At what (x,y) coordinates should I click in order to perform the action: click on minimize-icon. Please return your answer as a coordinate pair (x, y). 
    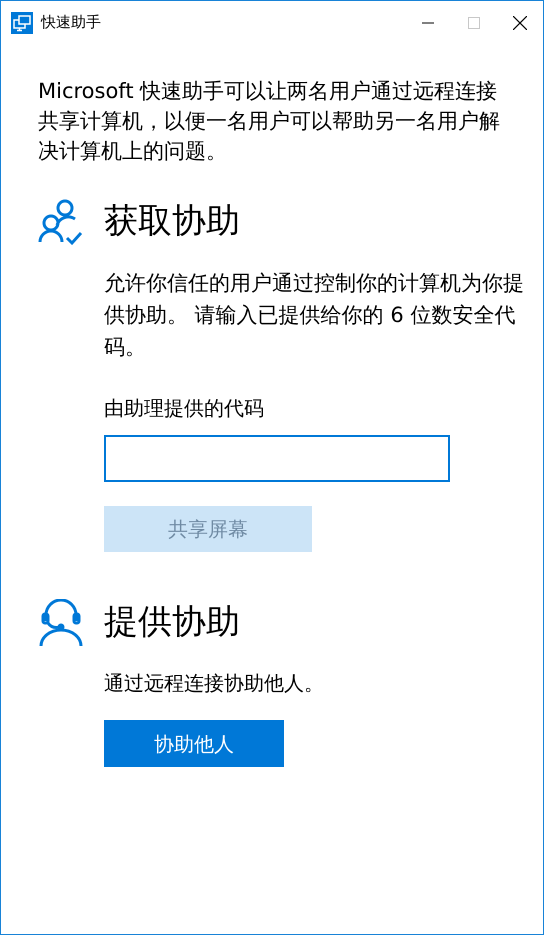
    Looking at the image, I should click on (428, 23).